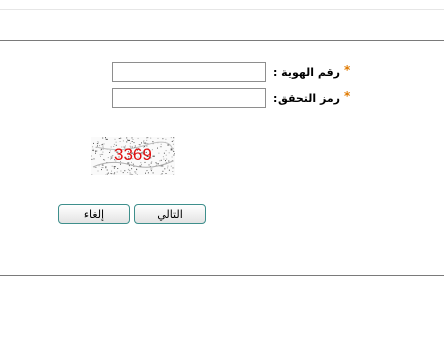  What do you see at coordinates (222, 40) in the screenshot?
I see `form-top-rule` at bounding box center [222, 40].